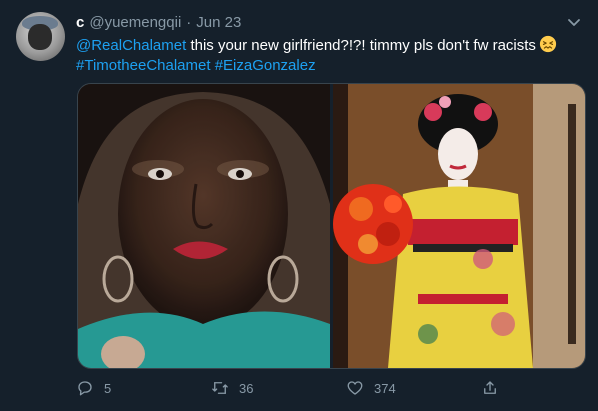 The width and height of the screenshot is (598, 411). I want to click on display-name: c, so click(80, 22).